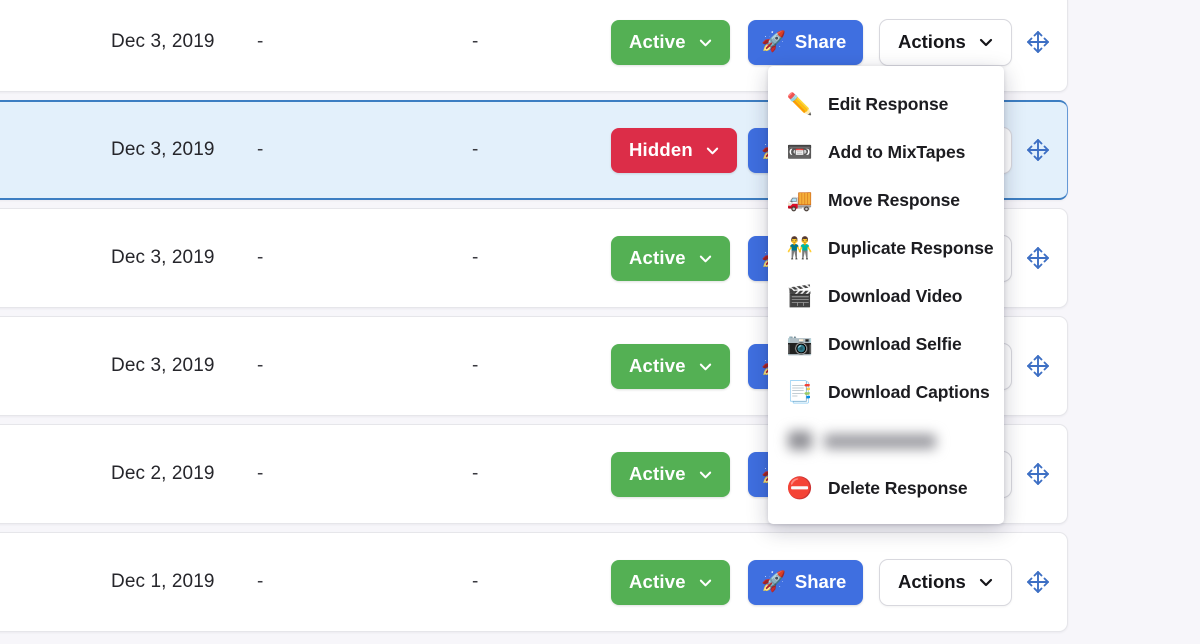 The image size is (1200, 644). Describe the element at coordinates (661, 149) in the screenshot. I see `status-badge-label: Hidden` at that location.